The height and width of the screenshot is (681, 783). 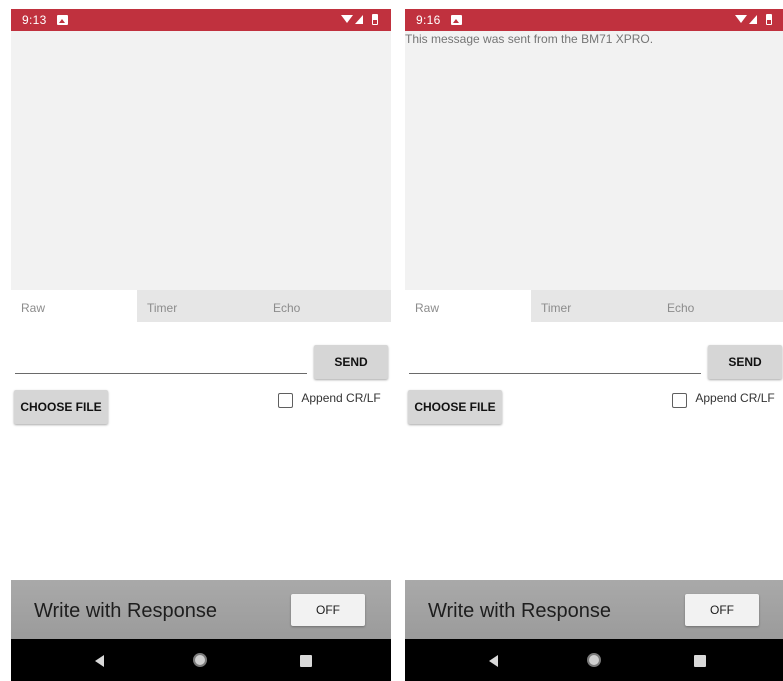 I want to click on status-bar: 9:13, so click(x=201, y=20).